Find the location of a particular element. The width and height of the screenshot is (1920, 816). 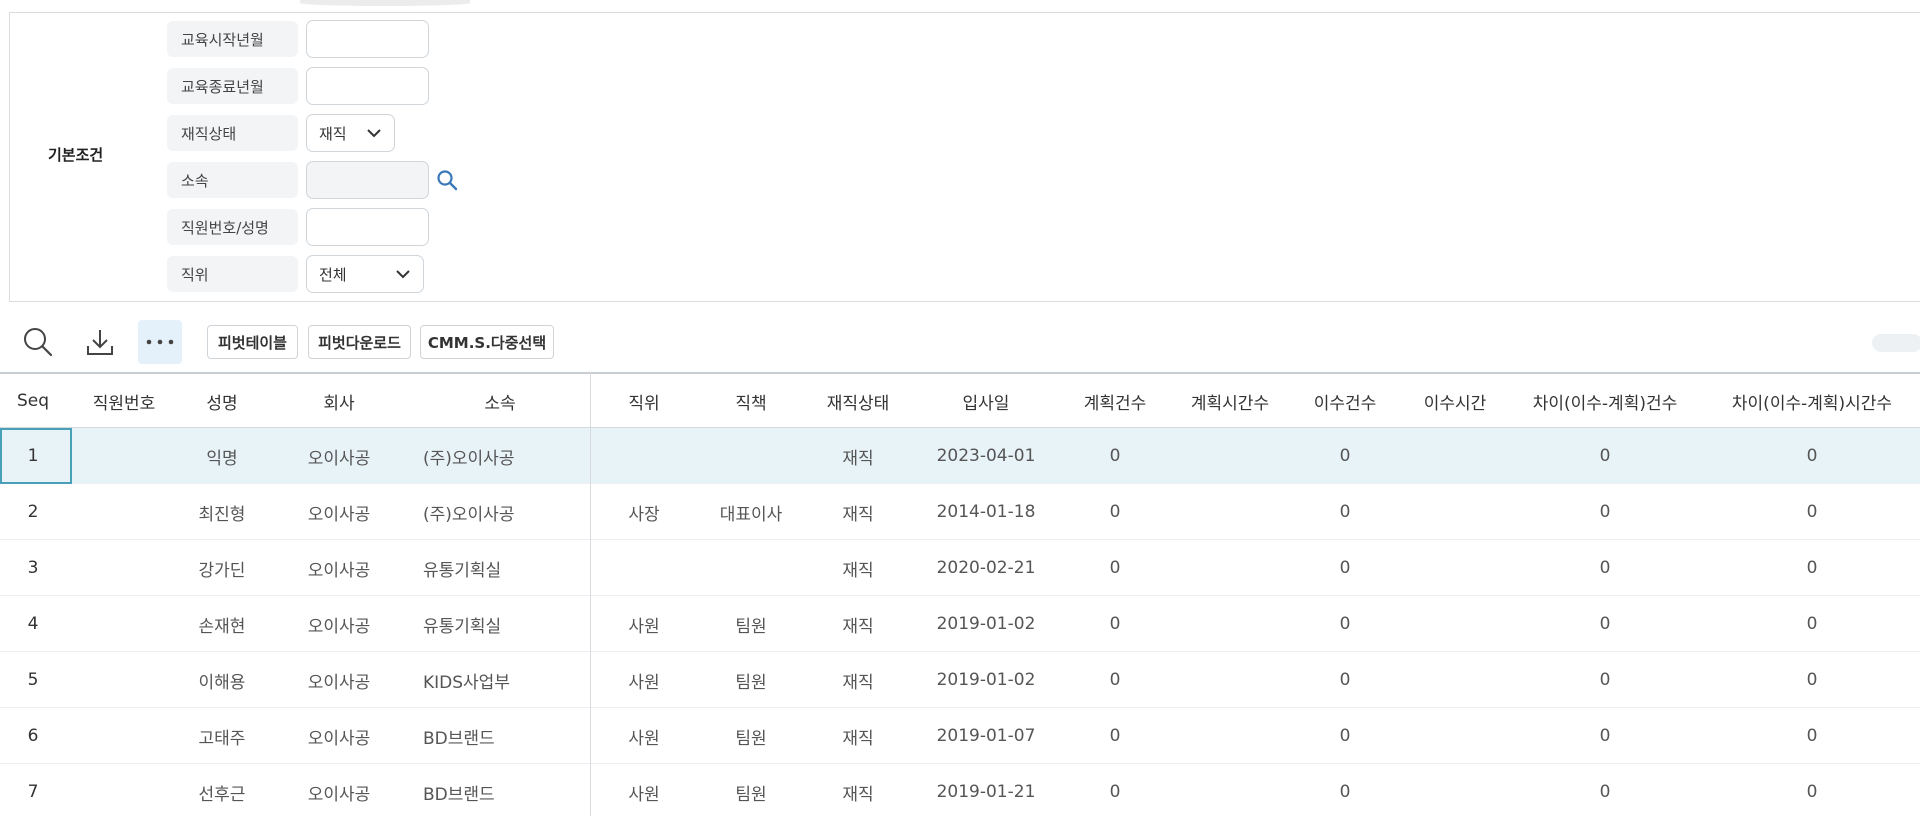

cell-hire-date: 2019-01-07 is located at coordinates (986, 736).